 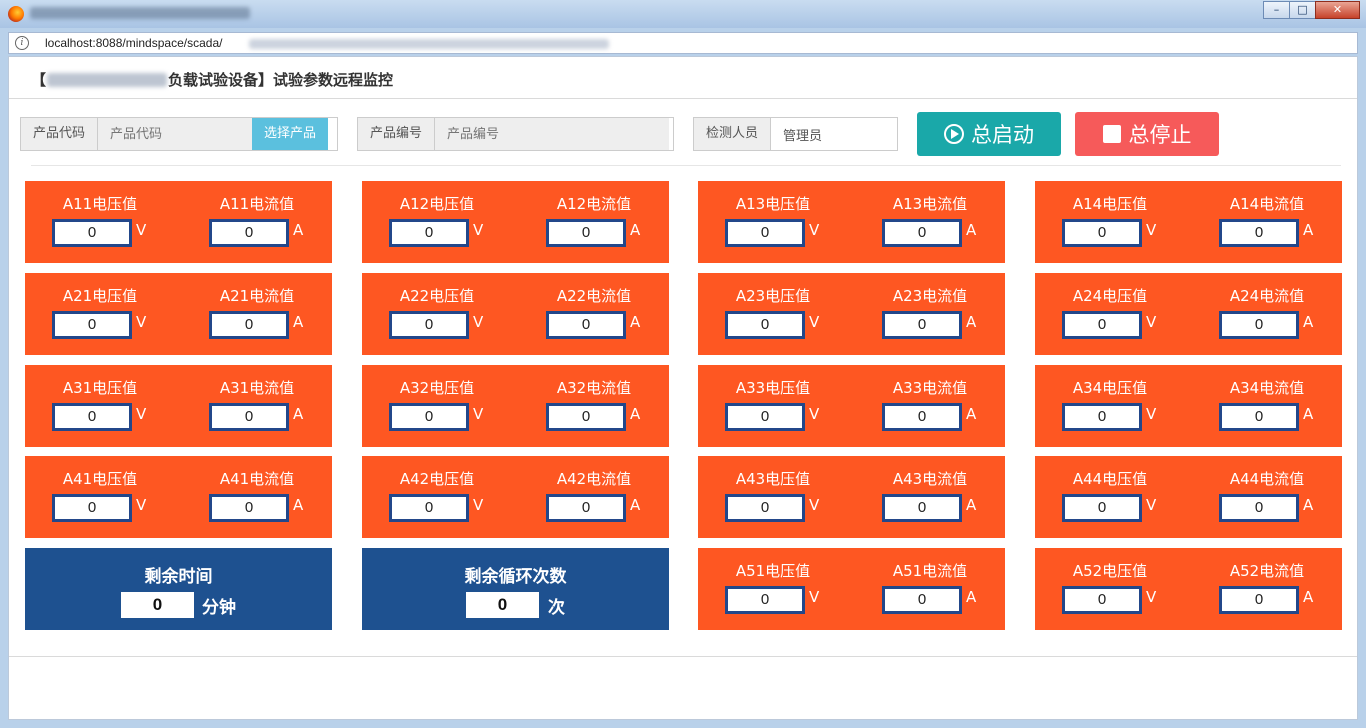 What do you see at coordinates (100, 296) in the screenshot?
I see `voltage-label: A21电压值` at bounding box center [100, 296].